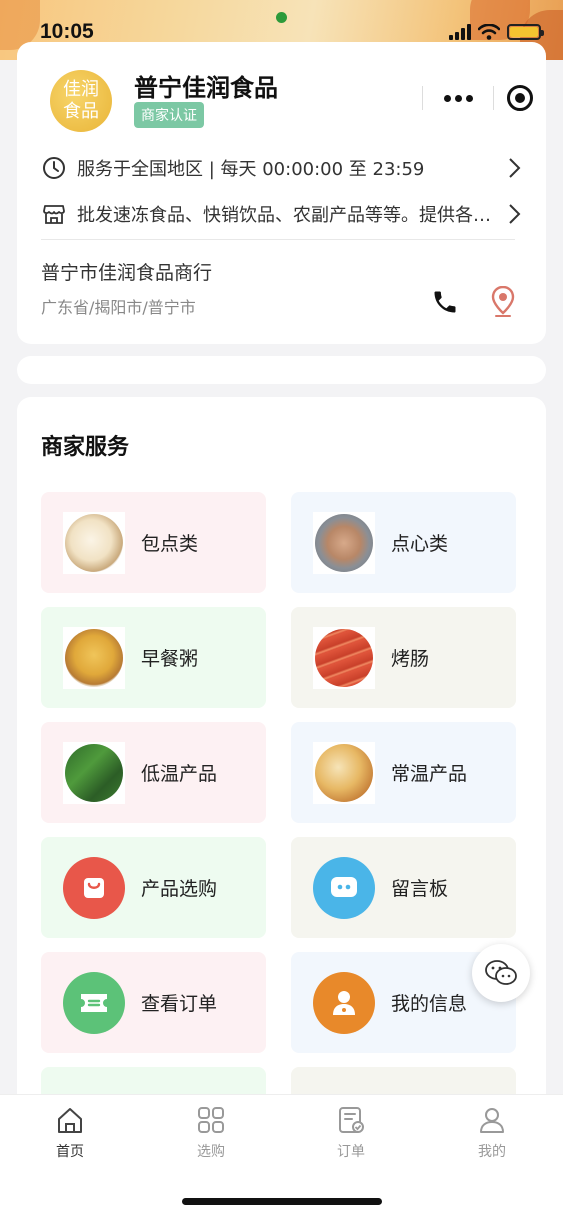  I want to click on service-tile-message-board: 留言板, so click(403, 887).